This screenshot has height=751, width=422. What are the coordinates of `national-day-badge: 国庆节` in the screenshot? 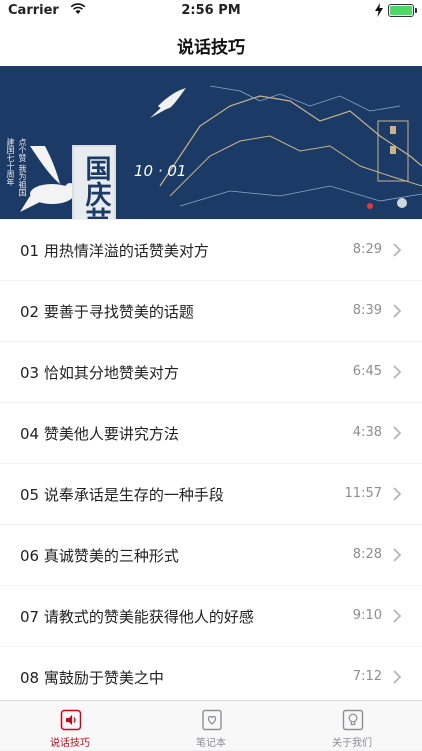 It's located at (94, 182).